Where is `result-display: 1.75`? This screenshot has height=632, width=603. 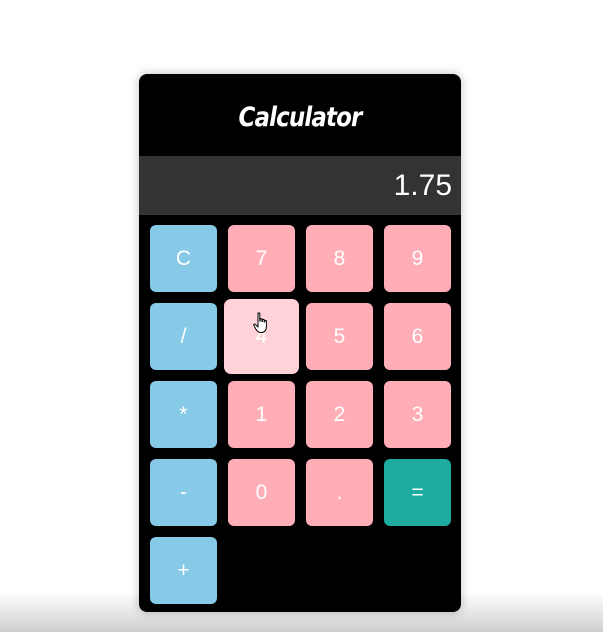
result-display: 1.75 is located at coordinates (300, 185).